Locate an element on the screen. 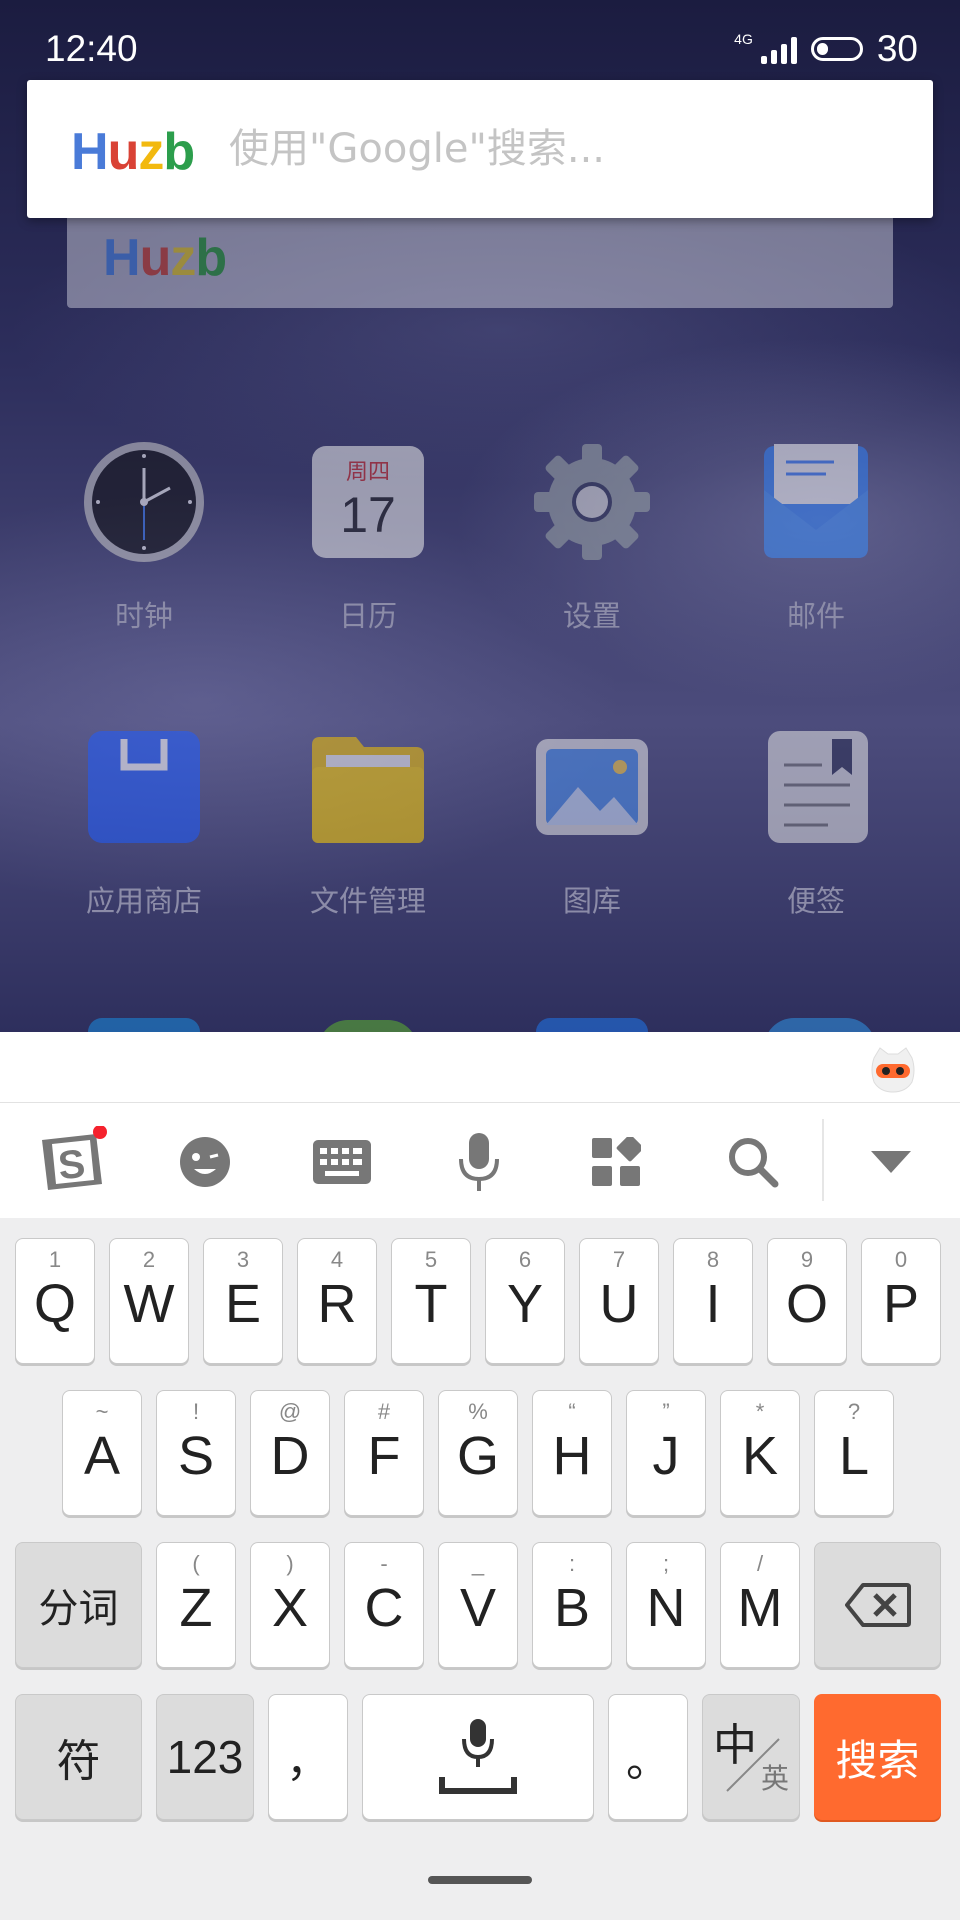  key-l: ? L is located at coordinates (854, 1453).